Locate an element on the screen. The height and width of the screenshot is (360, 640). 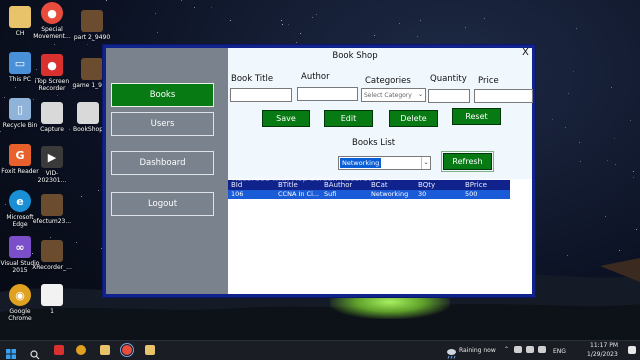
categories-label: Categories is located at coordinates (388, 81).